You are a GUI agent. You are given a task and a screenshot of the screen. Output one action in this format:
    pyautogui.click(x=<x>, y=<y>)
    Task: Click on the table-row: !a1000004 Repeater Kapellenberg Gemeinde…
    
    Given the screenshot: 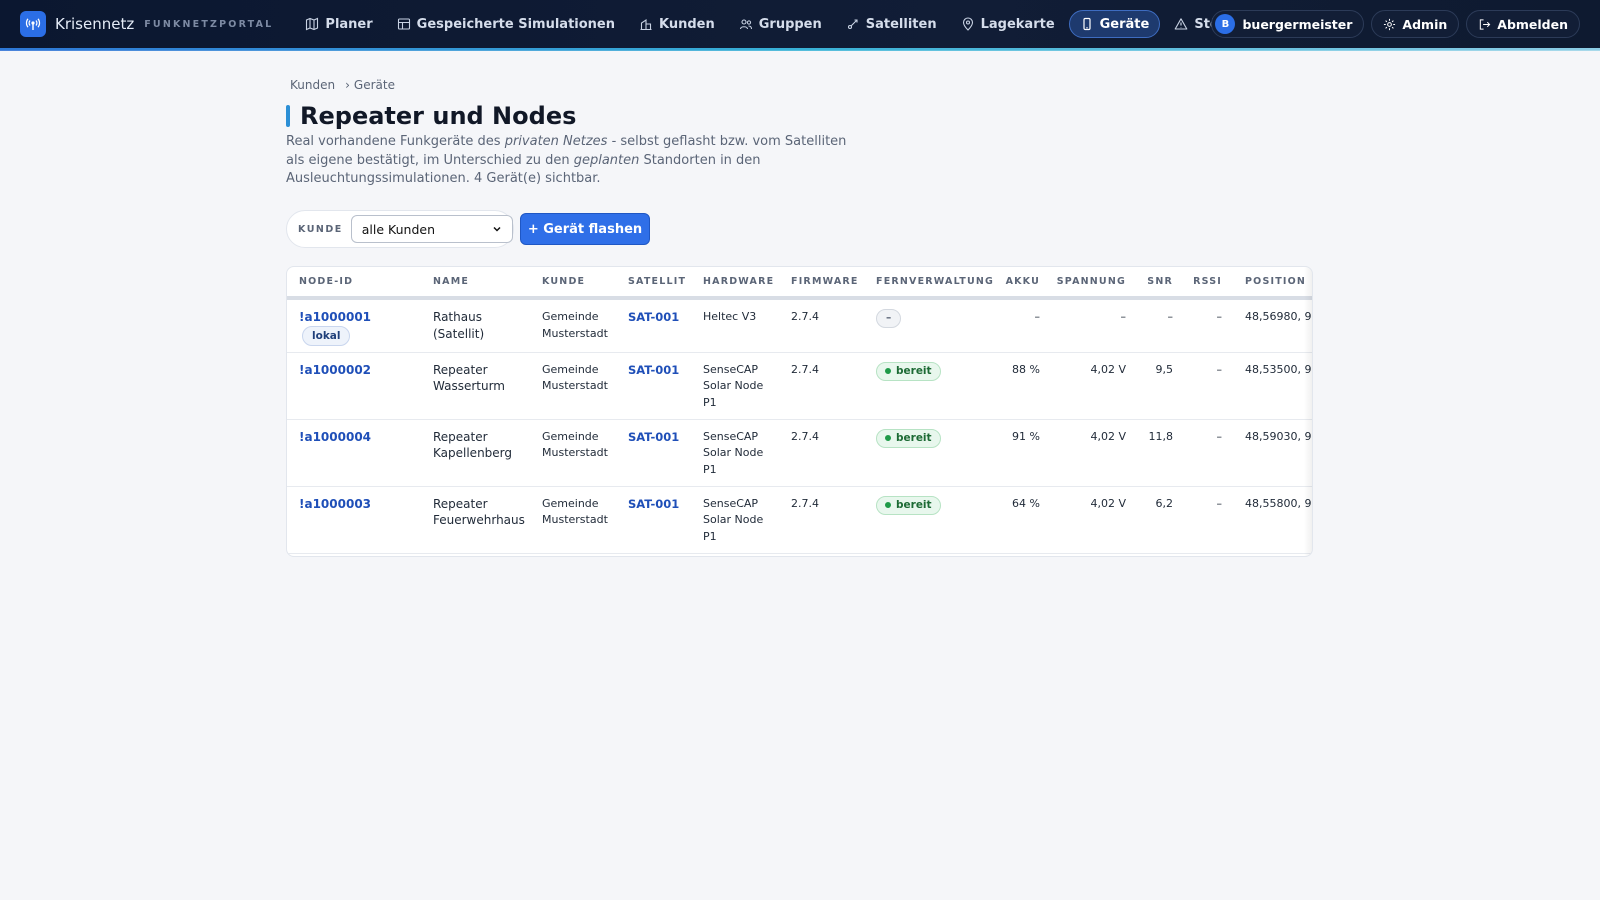 What is the action you would take?
    pyautogui.click(x=799, y=453)
    